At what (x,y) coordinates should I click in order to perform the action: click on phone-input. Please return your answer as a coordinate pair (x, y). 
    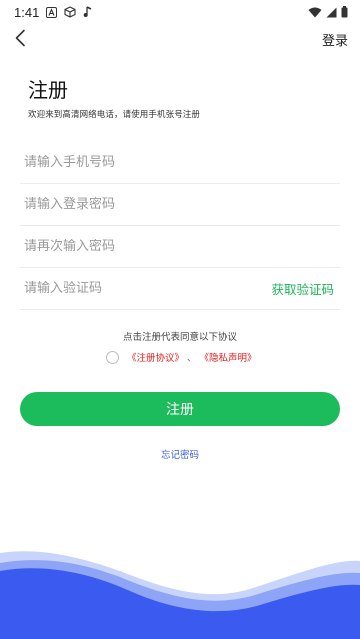
    Looking at the image, I should click on (134, 162).